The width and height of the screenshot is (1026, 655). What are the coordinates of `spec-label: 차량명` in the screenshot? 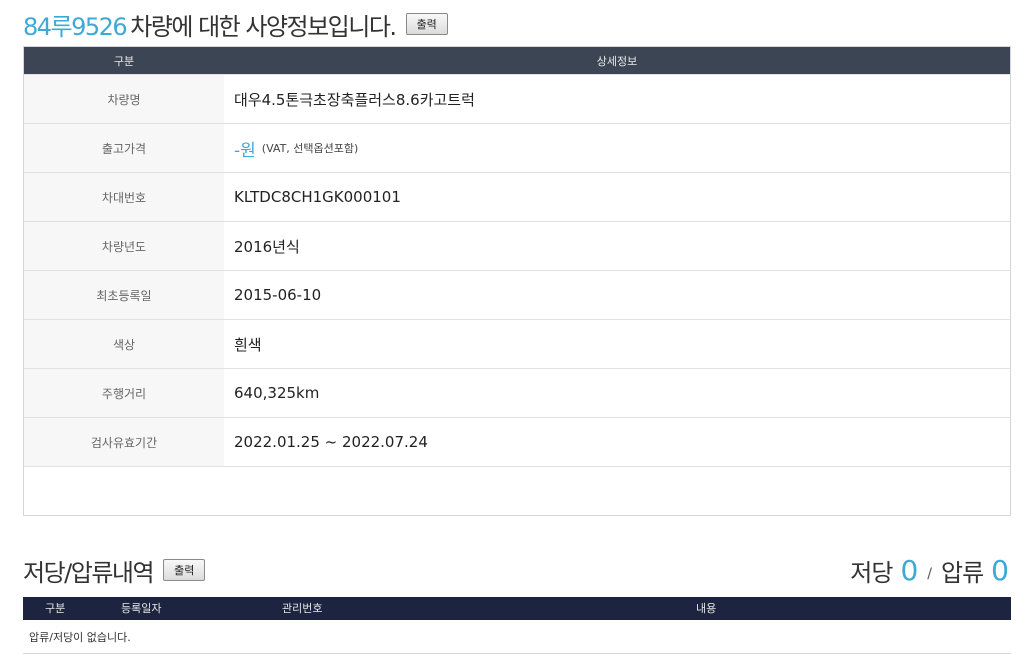 It's located at (124, 99).